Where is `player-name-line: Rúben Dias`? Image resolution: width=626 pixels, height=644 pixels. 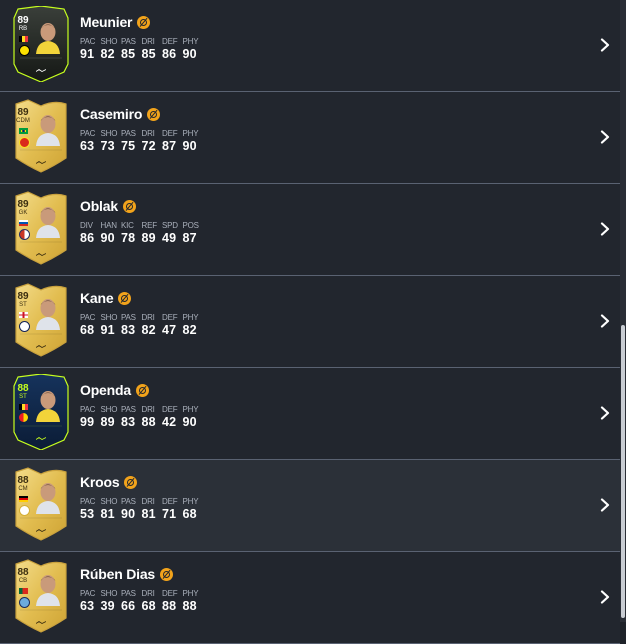 player-name-line: Rúben Dias is located at coordinates (127, 574).